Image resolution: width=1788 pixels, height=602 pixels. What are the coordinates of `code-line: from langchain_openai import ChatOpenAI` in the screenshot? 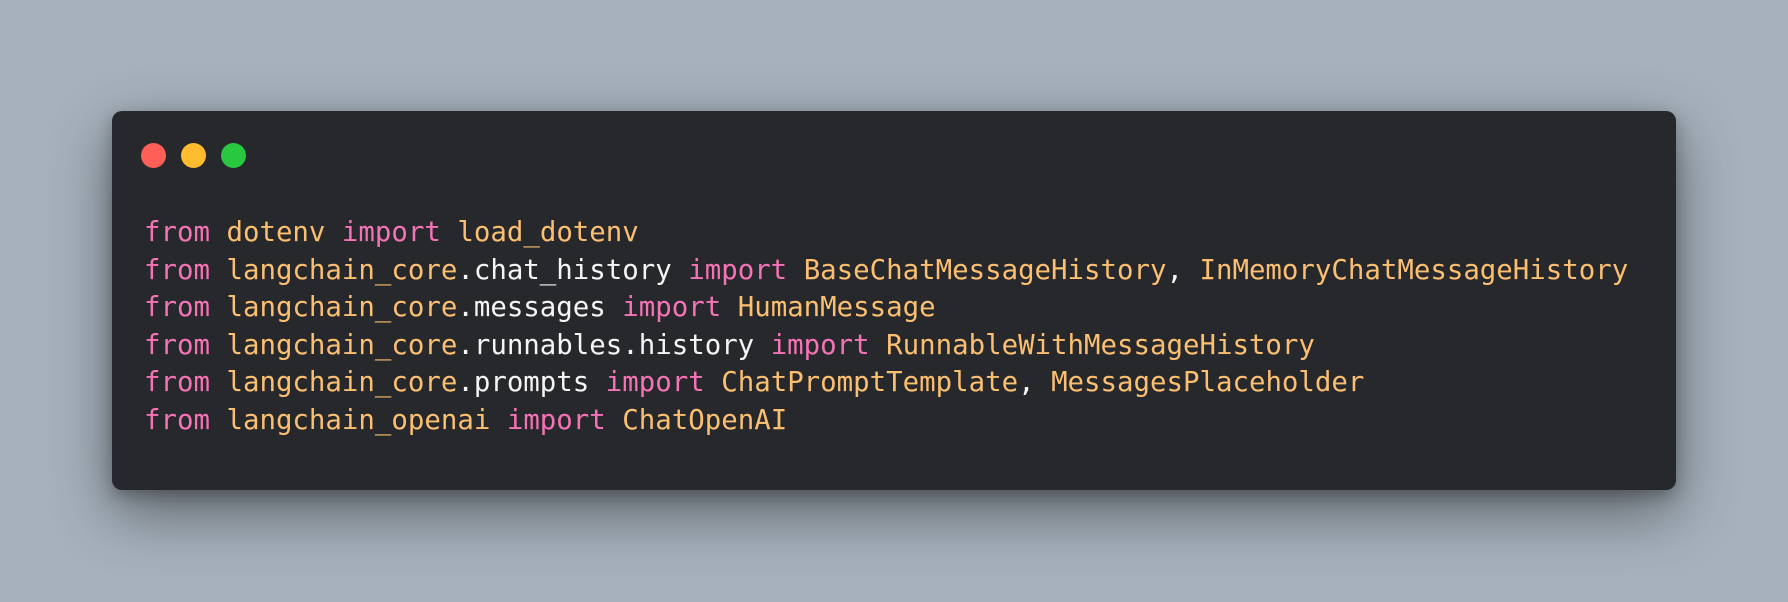 It's located at (886, 421).